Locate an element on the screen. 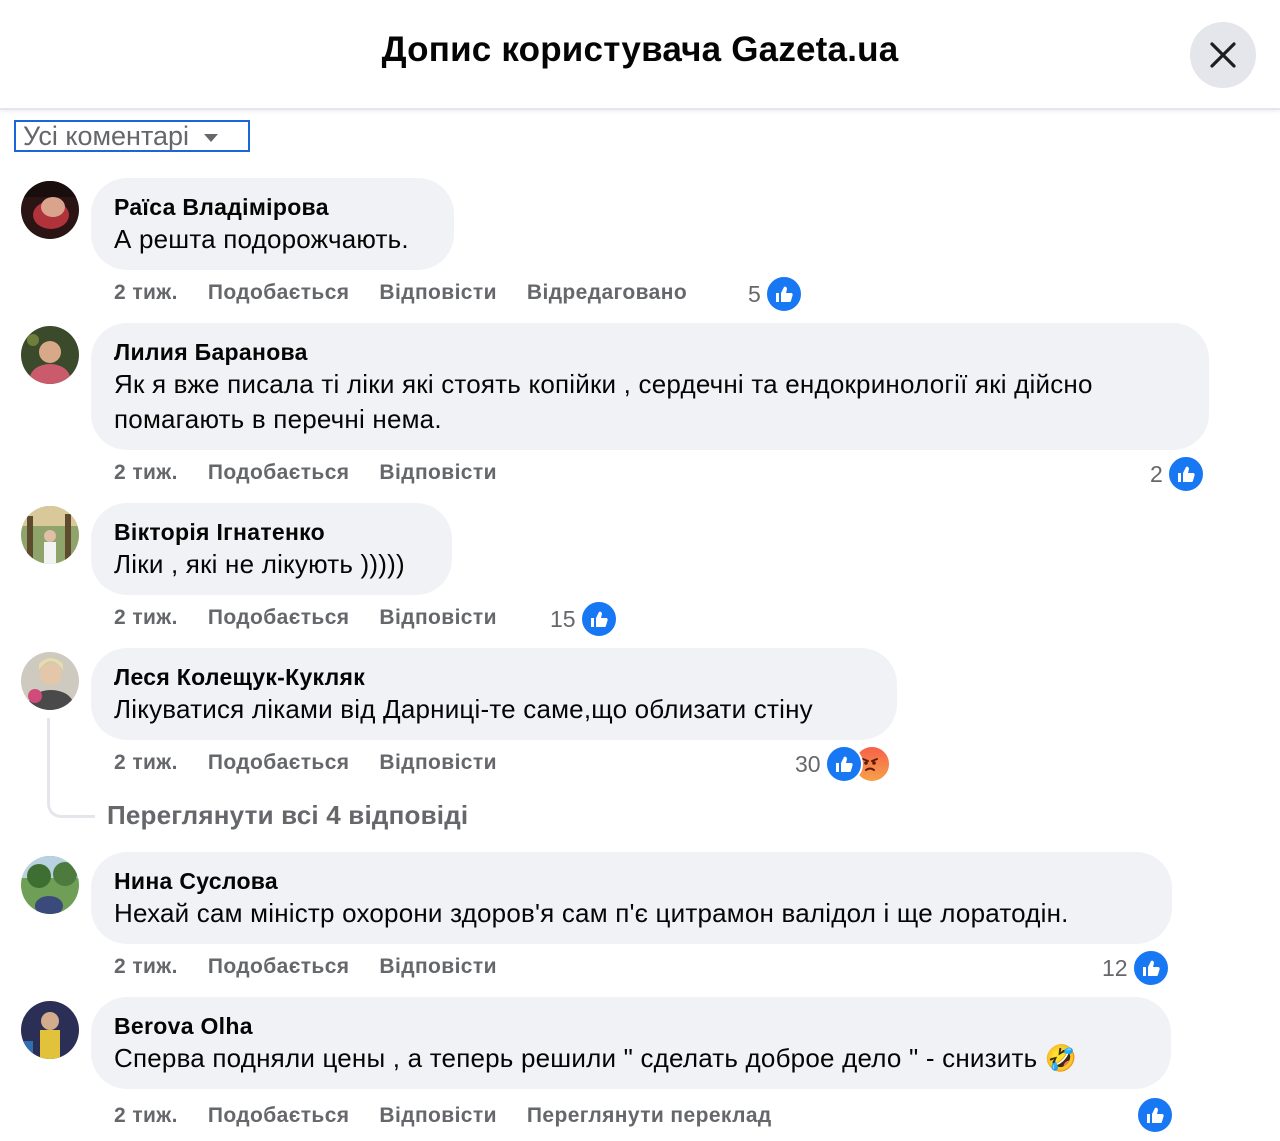 Image resolution: width=1280 pixels, height=1141 pixels. reaction-count: 2 is located at coordinates (1156, 473).